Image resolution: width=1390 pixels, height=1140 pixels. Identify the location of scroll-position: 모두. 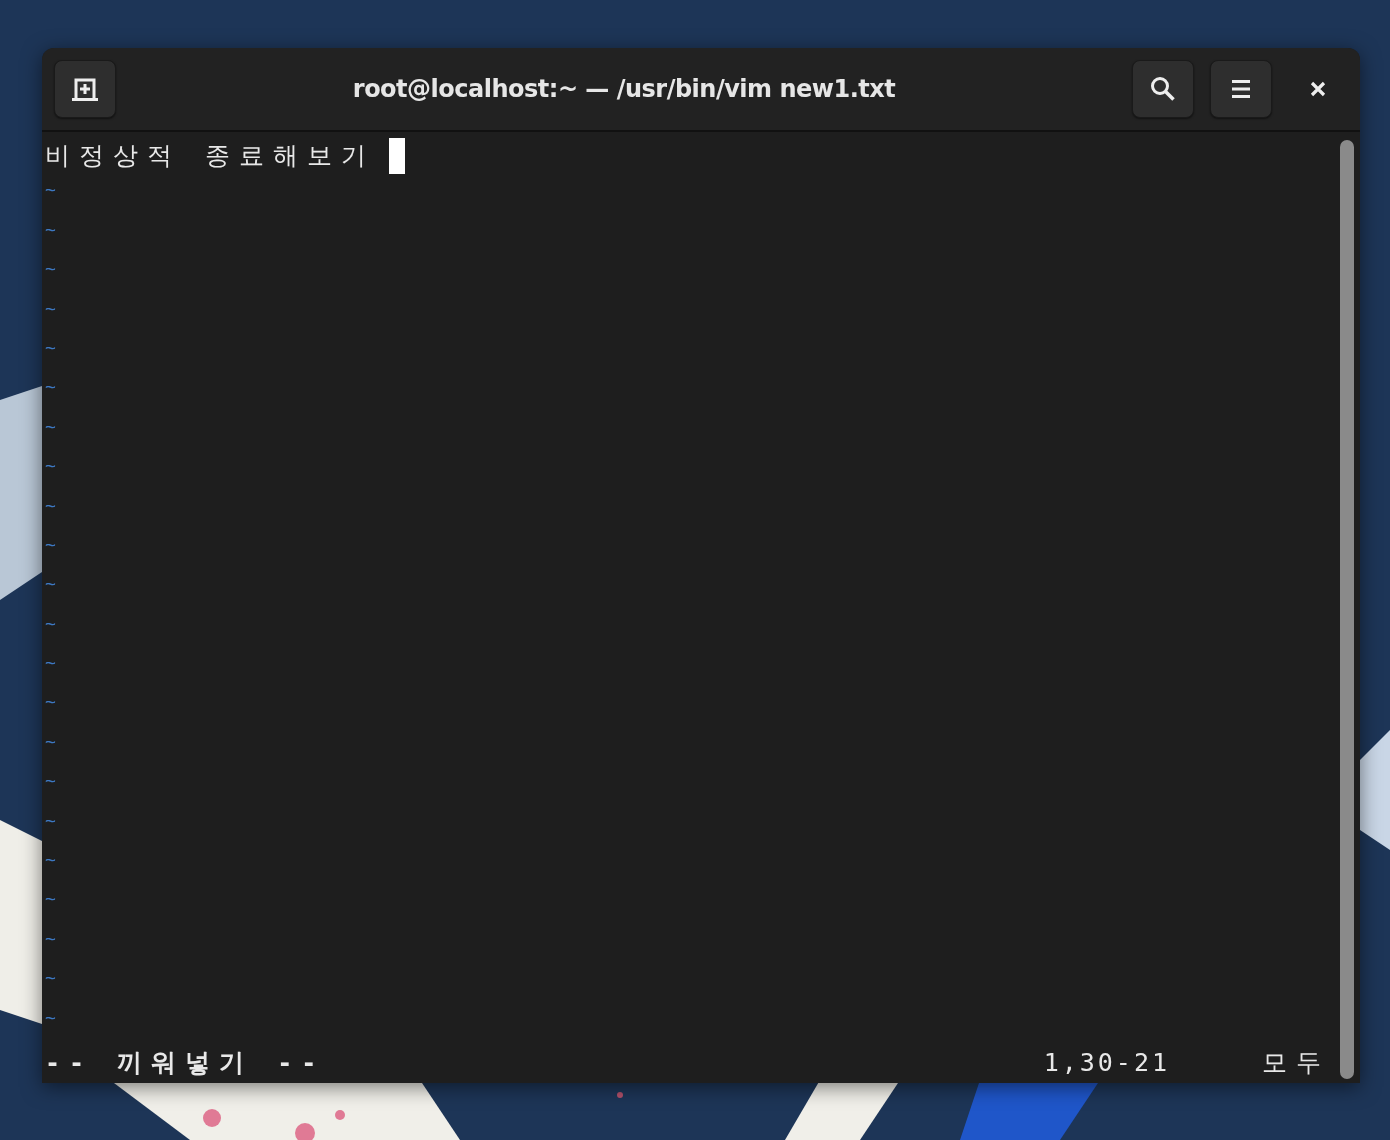
(1296, 1063).